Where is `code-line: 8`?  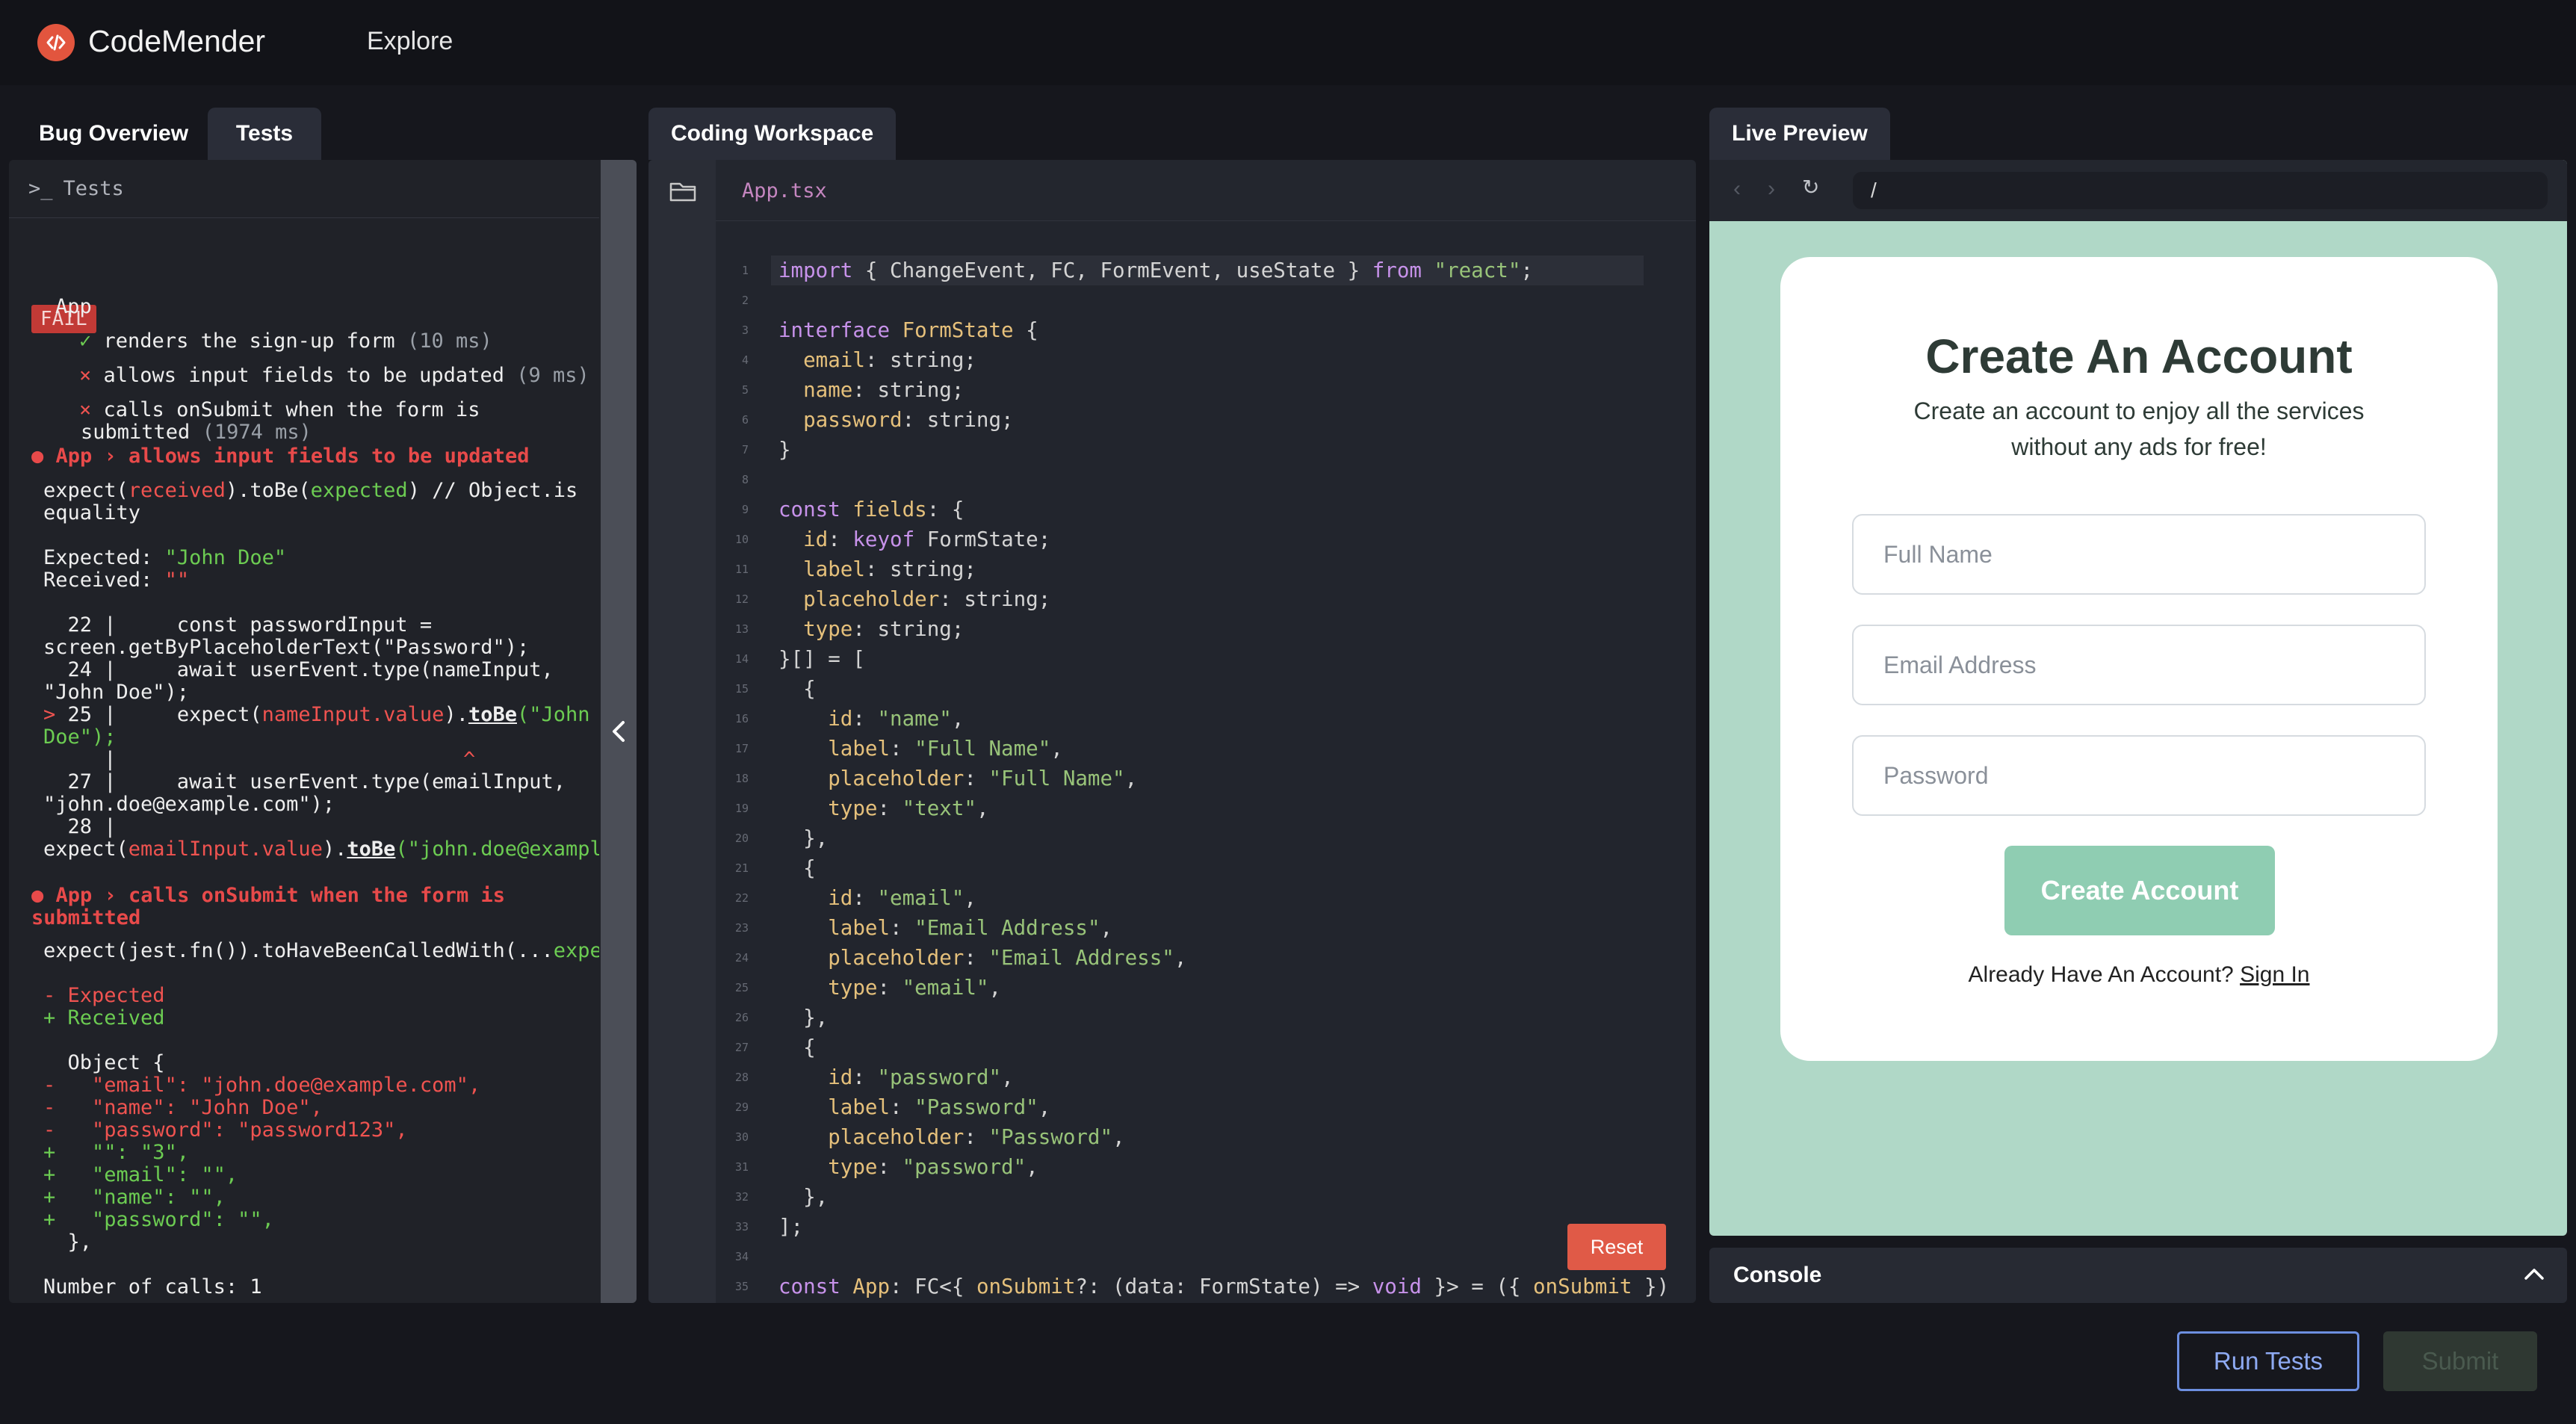
code-line: 8 is located at coordinates (1206, 480).